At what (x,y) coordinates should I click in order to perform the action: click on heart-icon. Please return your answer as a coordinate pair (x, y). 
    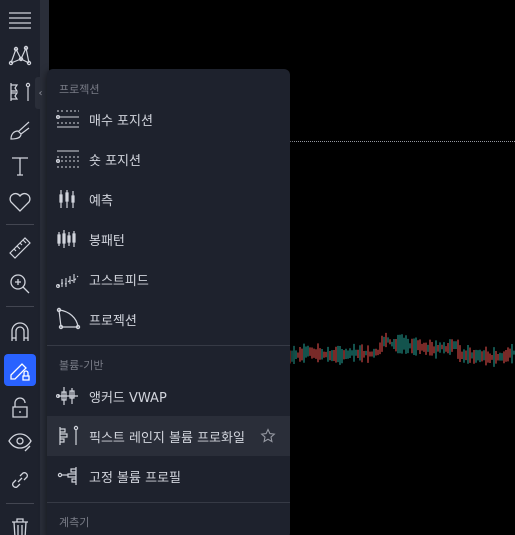
    Looking at the image, I should click on (20, 202).